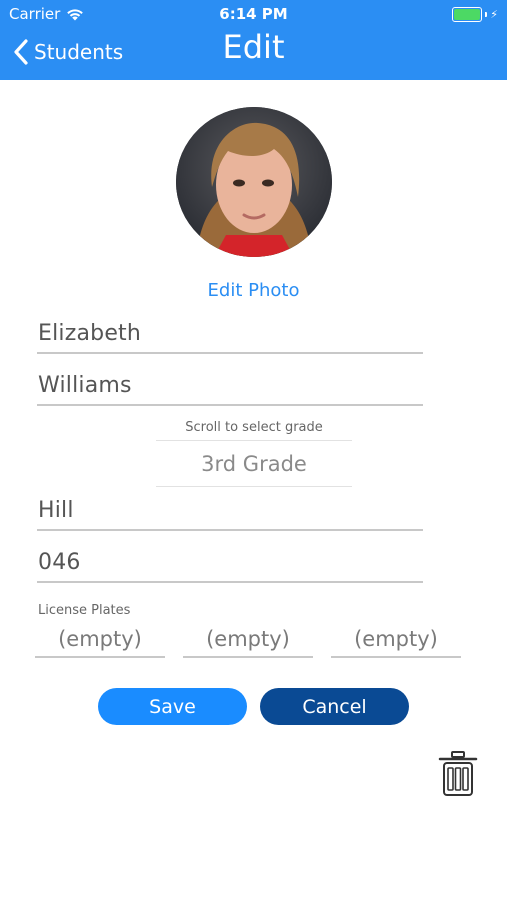 The image size is (507, 900). Describe the element at coordinates (230, 384) in the screenshot. I see `last-name-field: Williams` at that location.